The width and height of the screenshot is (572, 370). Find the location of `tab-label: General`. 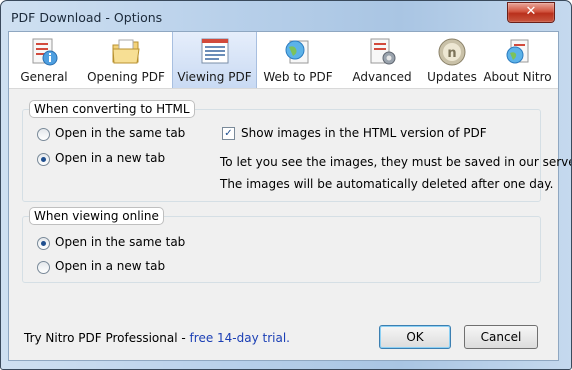

tab-label: General is located at coordinates (44, 77).